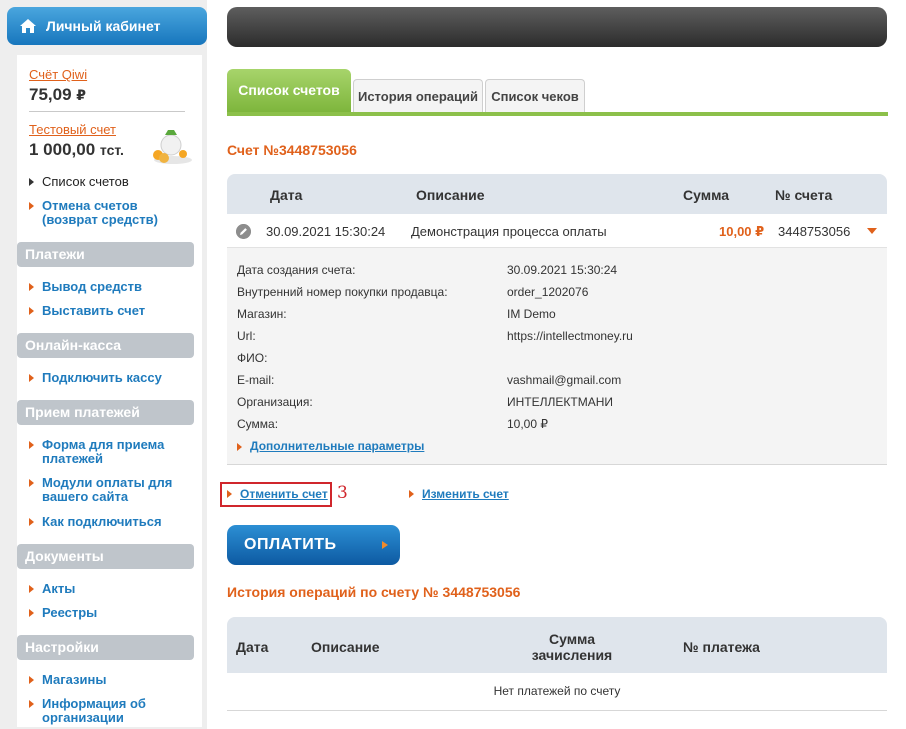 The height and width of the screenshot is (729, 906). What do you see at coordinates (535, 96) in the screenshot?
I see `tab-receipts: Список чеков` at bounding box center [535, 96].